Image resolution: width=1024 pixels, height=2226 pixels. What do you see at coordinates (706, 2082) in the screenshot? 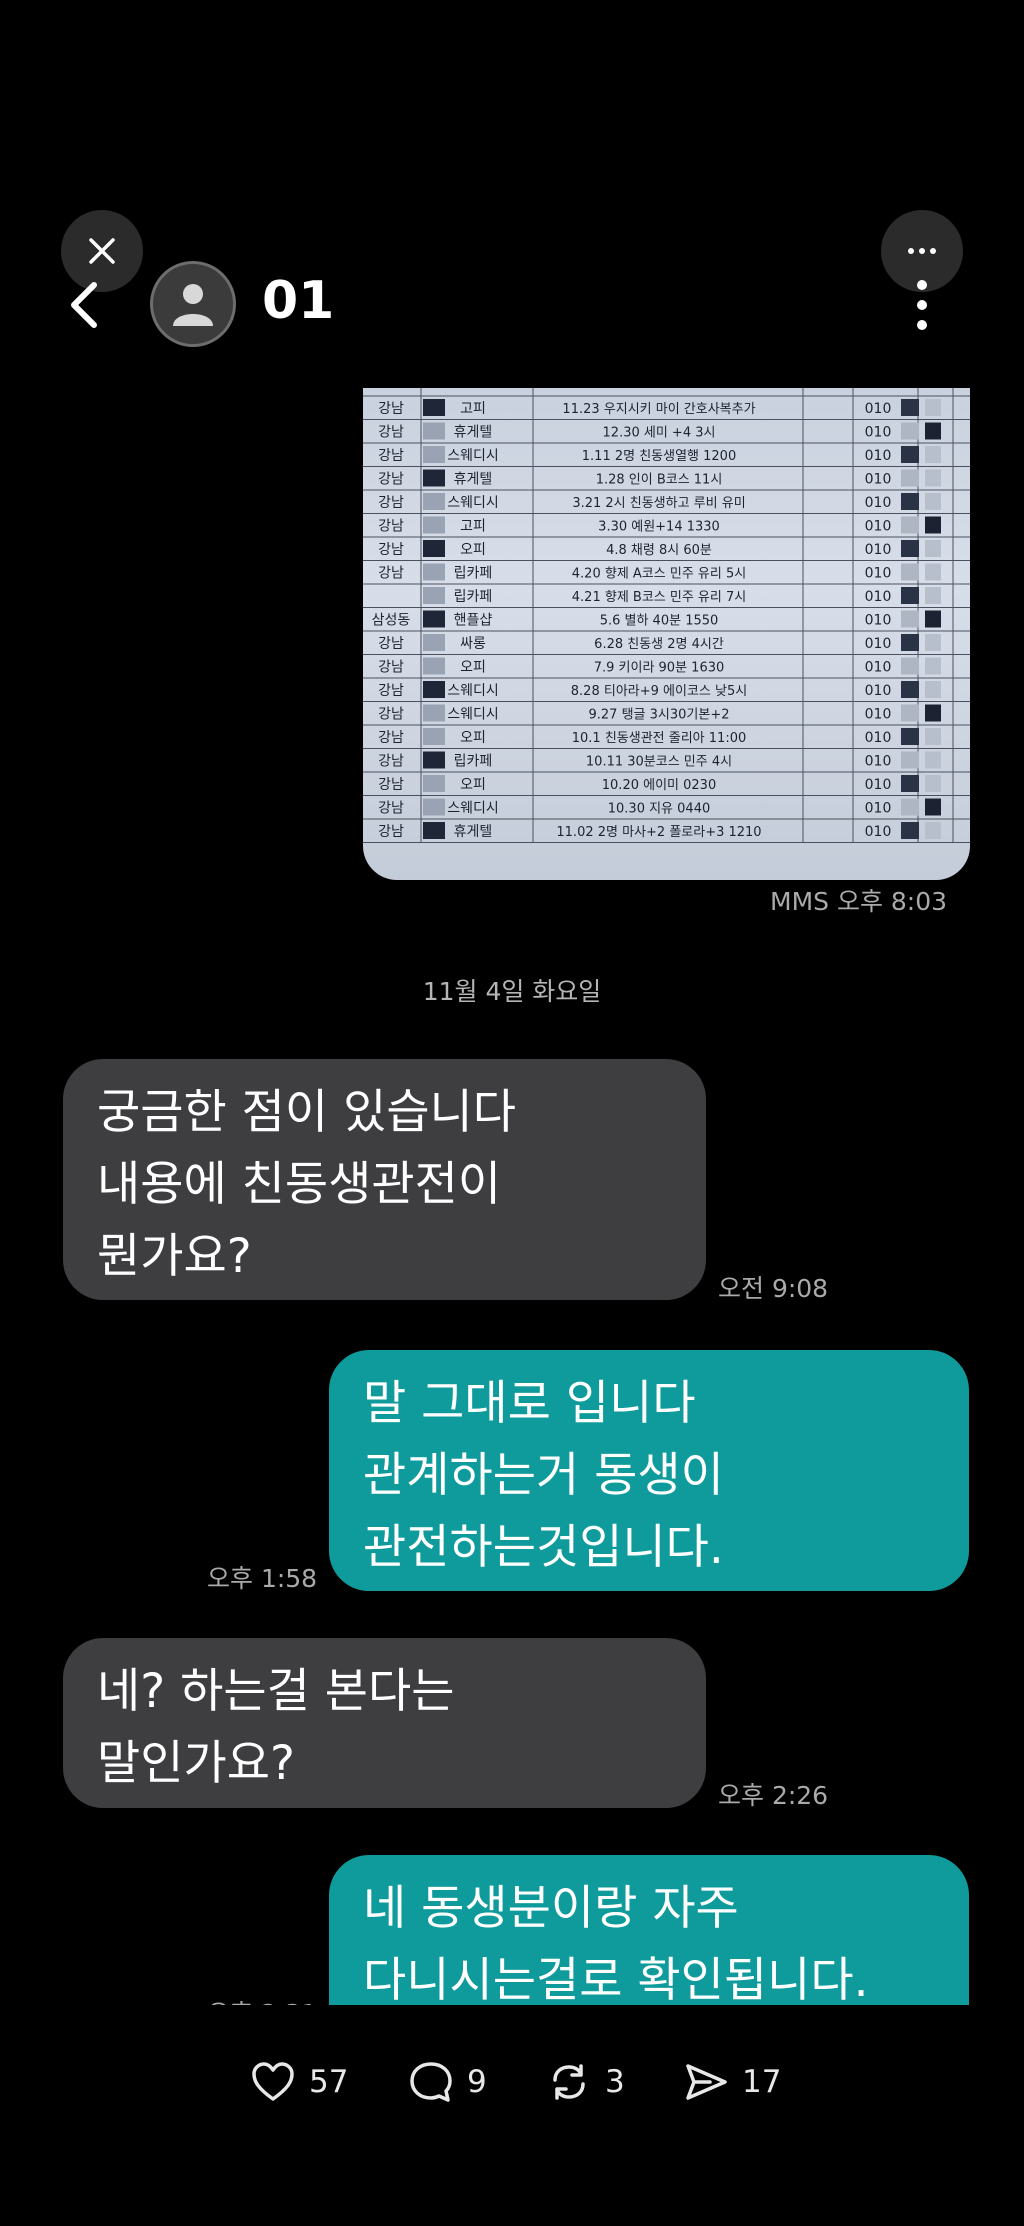
I see `send-icon` at bounding box center [706, 2082].